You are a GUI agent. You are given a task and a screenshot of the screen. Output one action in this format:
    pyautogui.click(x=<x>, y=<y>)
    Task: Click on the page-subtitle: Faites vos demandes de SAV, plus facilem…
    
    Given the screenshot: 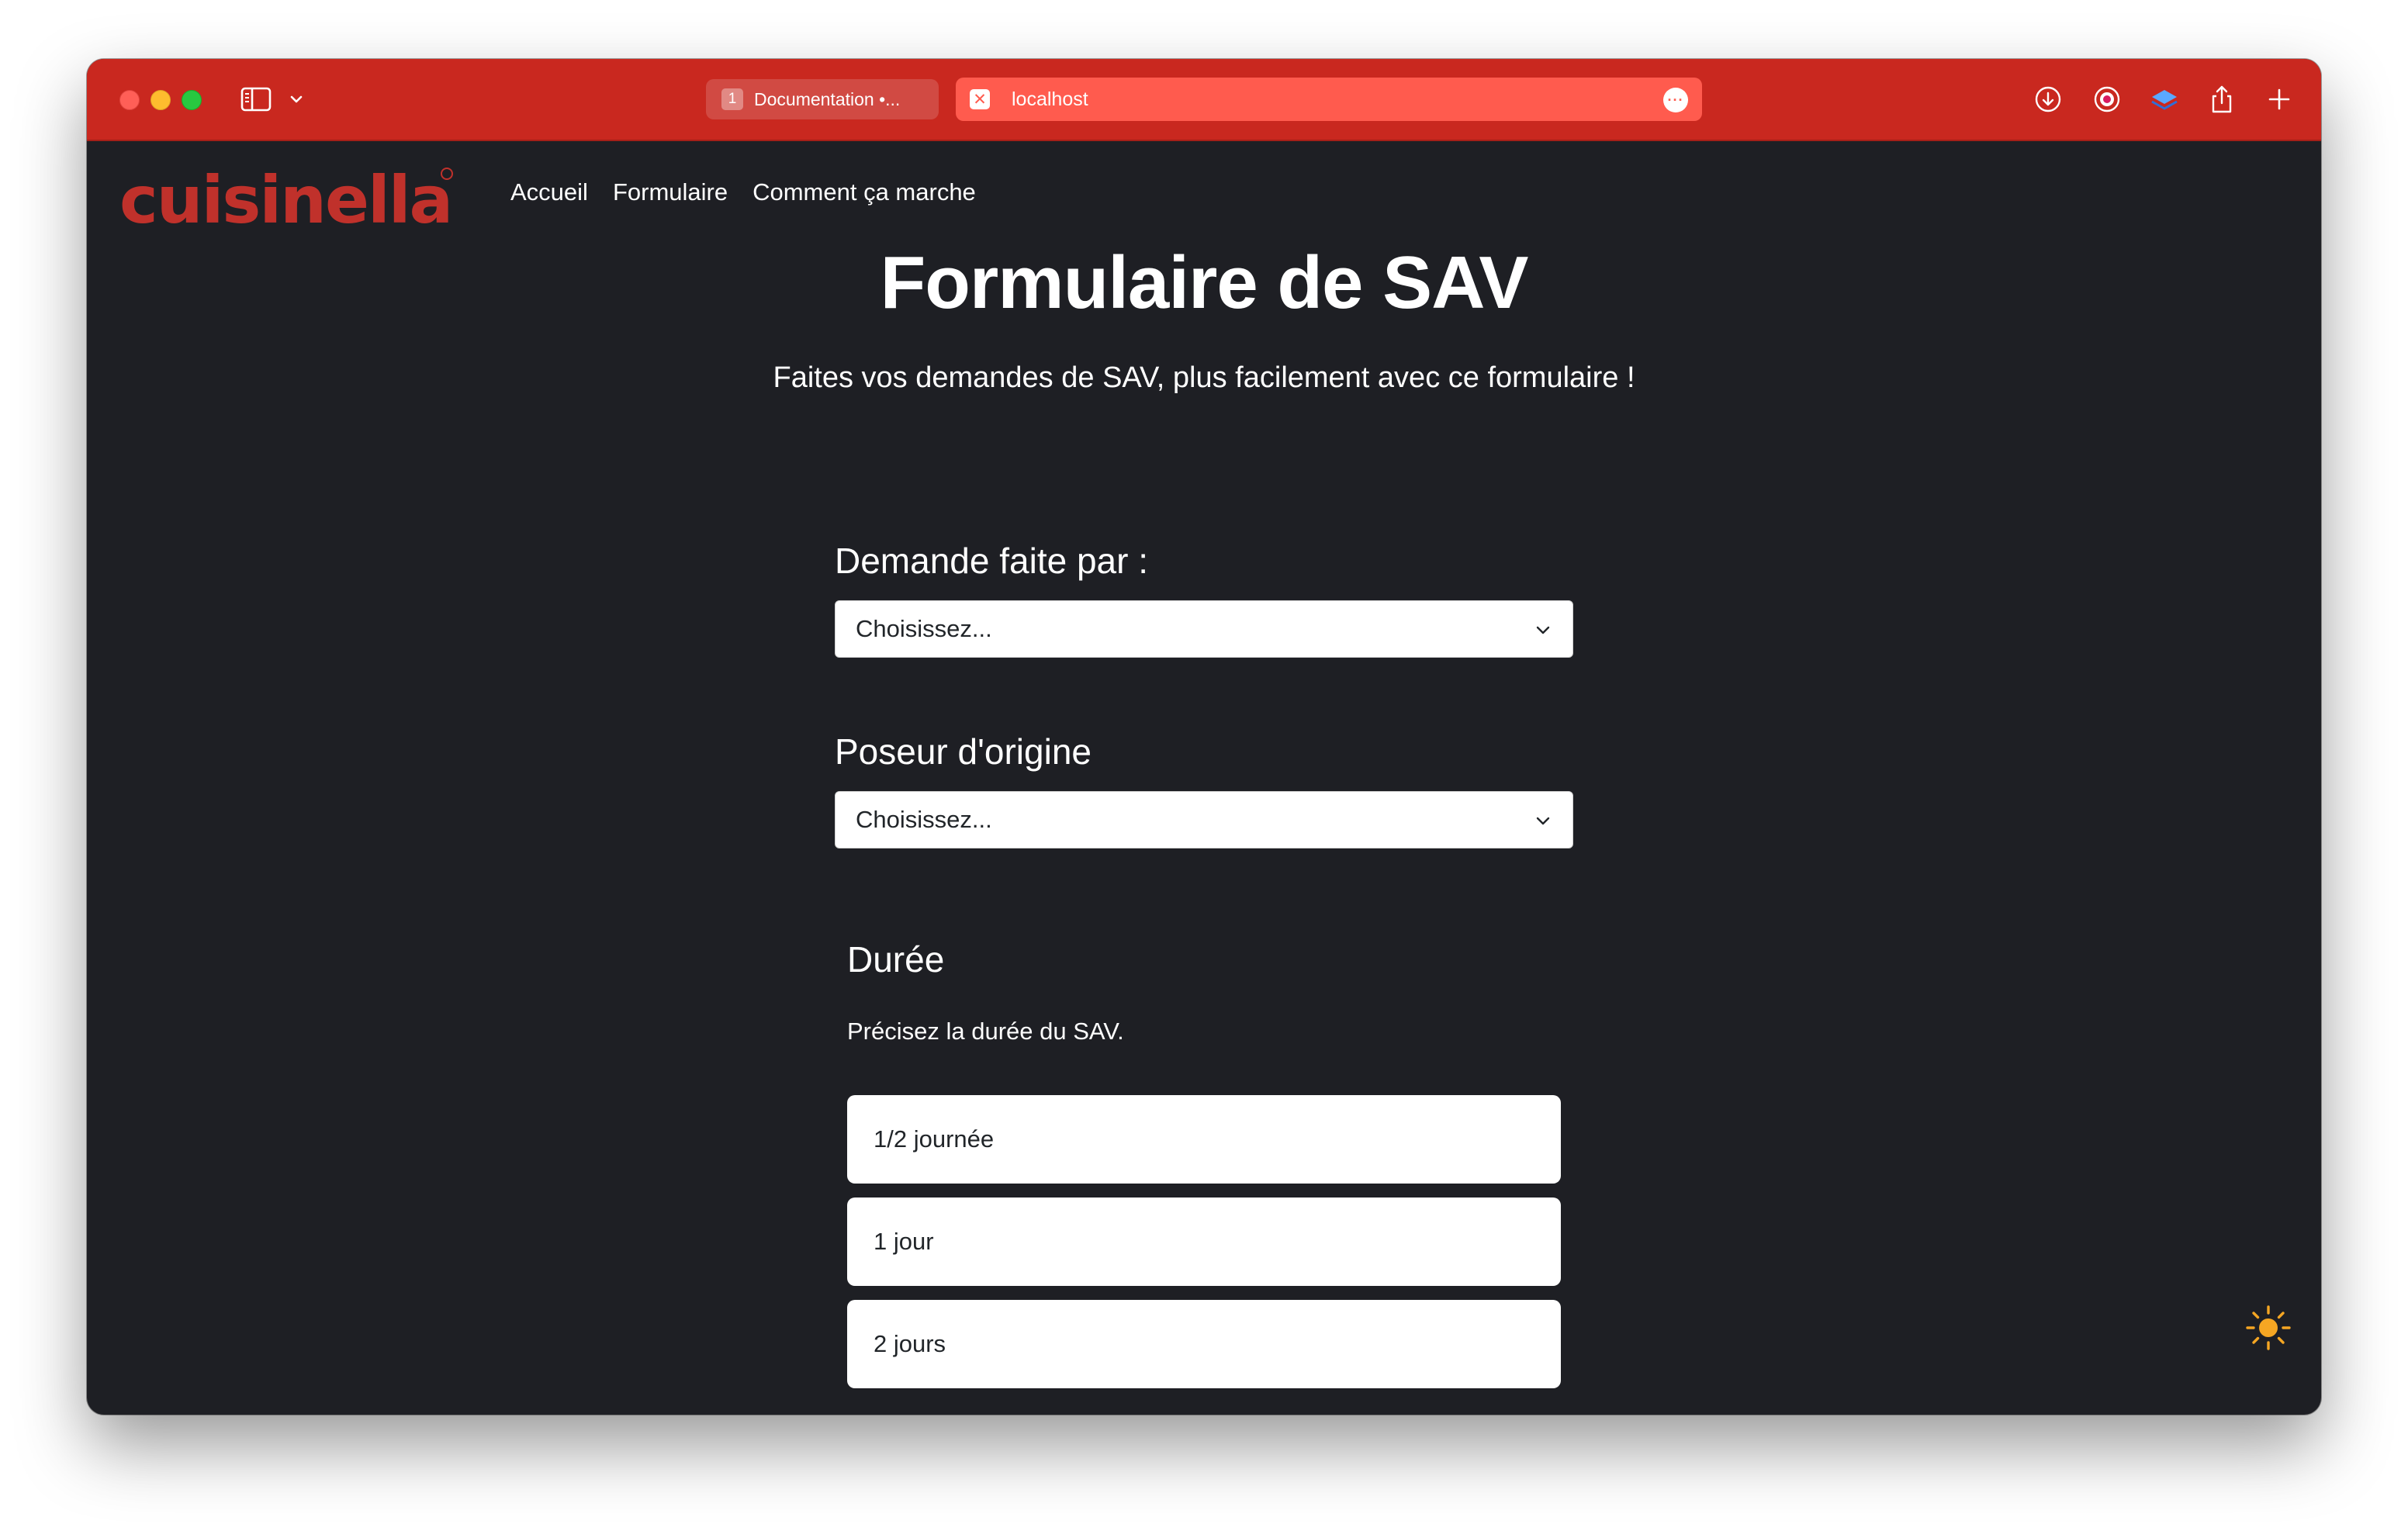 What is the action you would take?
    pyautogui.click(x=1204, y=377)
    